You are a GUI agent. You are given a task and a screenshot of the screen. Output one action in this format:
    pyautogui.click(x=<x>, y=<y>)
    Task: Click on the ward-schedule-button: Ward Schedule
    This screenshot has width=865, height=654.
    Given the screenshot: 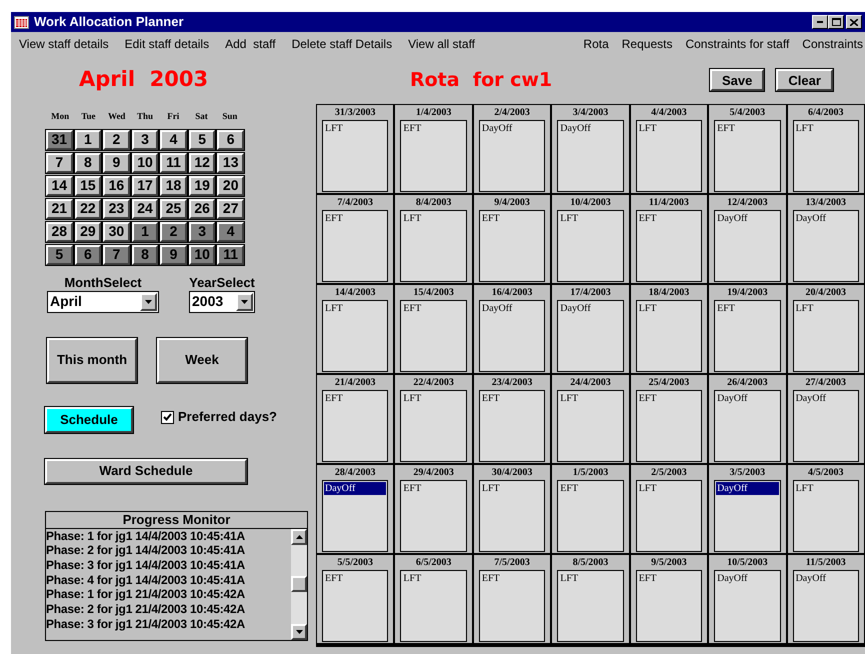 What is the action you would take?
    pyautogui.click(x=146, y=471)
    